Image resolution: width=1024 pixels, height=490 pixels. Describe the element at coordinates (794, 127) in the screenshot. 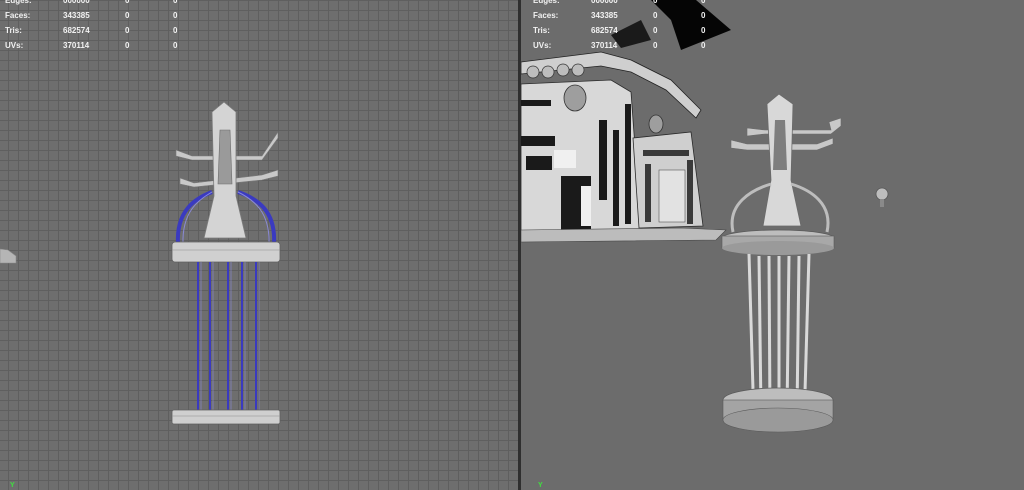

I see `rack-upper-crossbar-shaded` at that location.